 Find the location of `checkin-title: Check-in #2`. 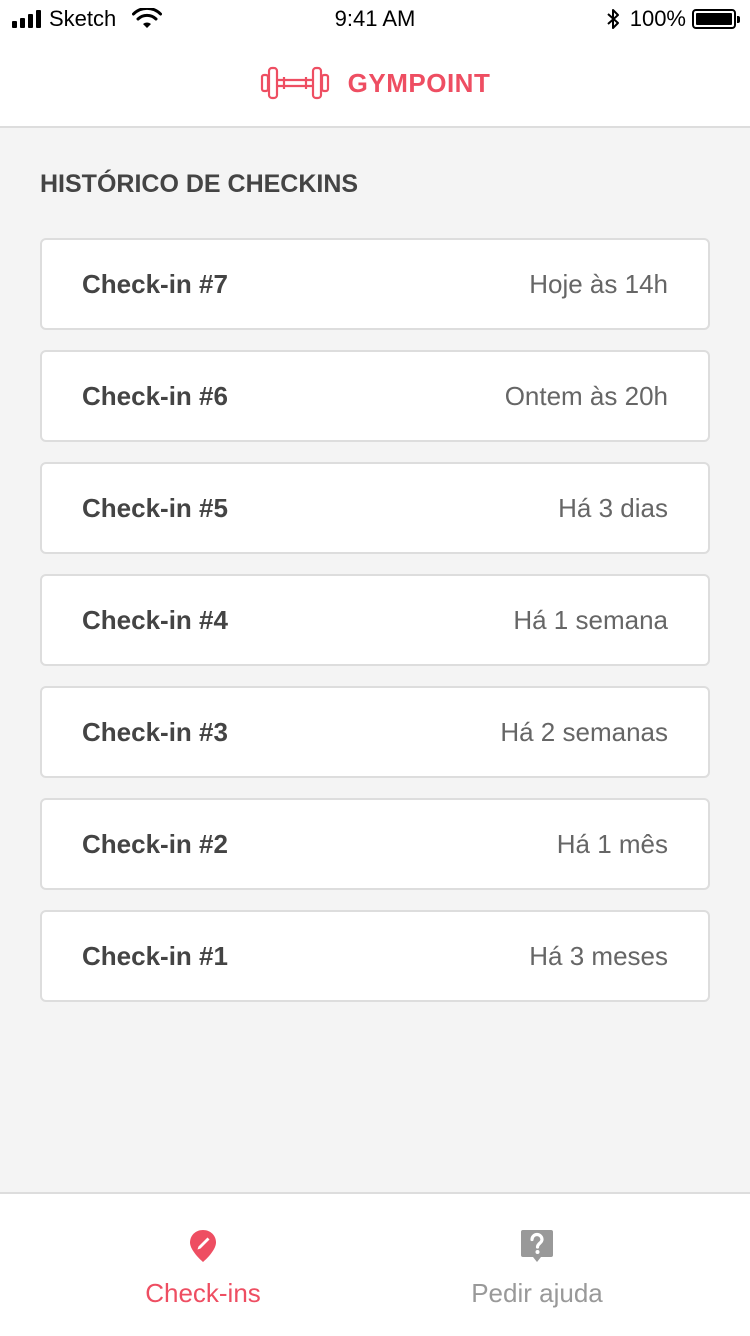

checkin-title: Check-in #2 is located at coordinates (155, 843).